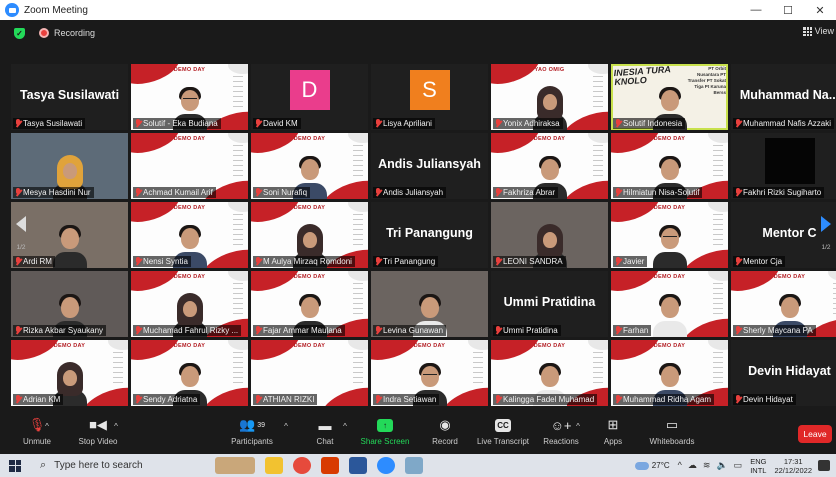  I want to click on security-shield-icon: ✓, so click(19, 33).